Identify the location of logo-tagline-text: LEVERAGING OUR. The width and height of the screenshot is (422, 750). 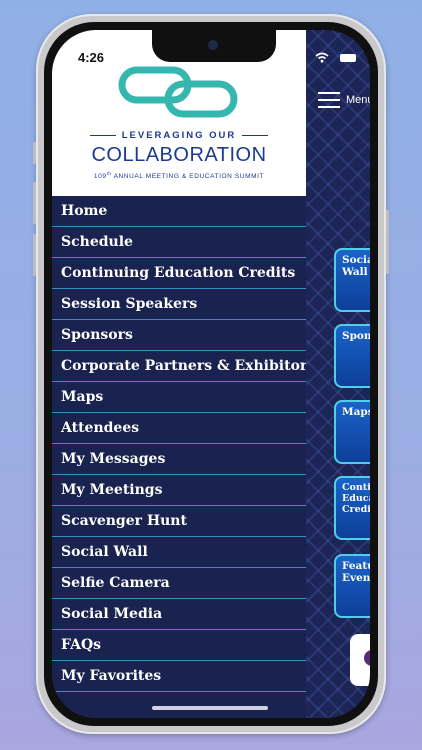
(179, 135).